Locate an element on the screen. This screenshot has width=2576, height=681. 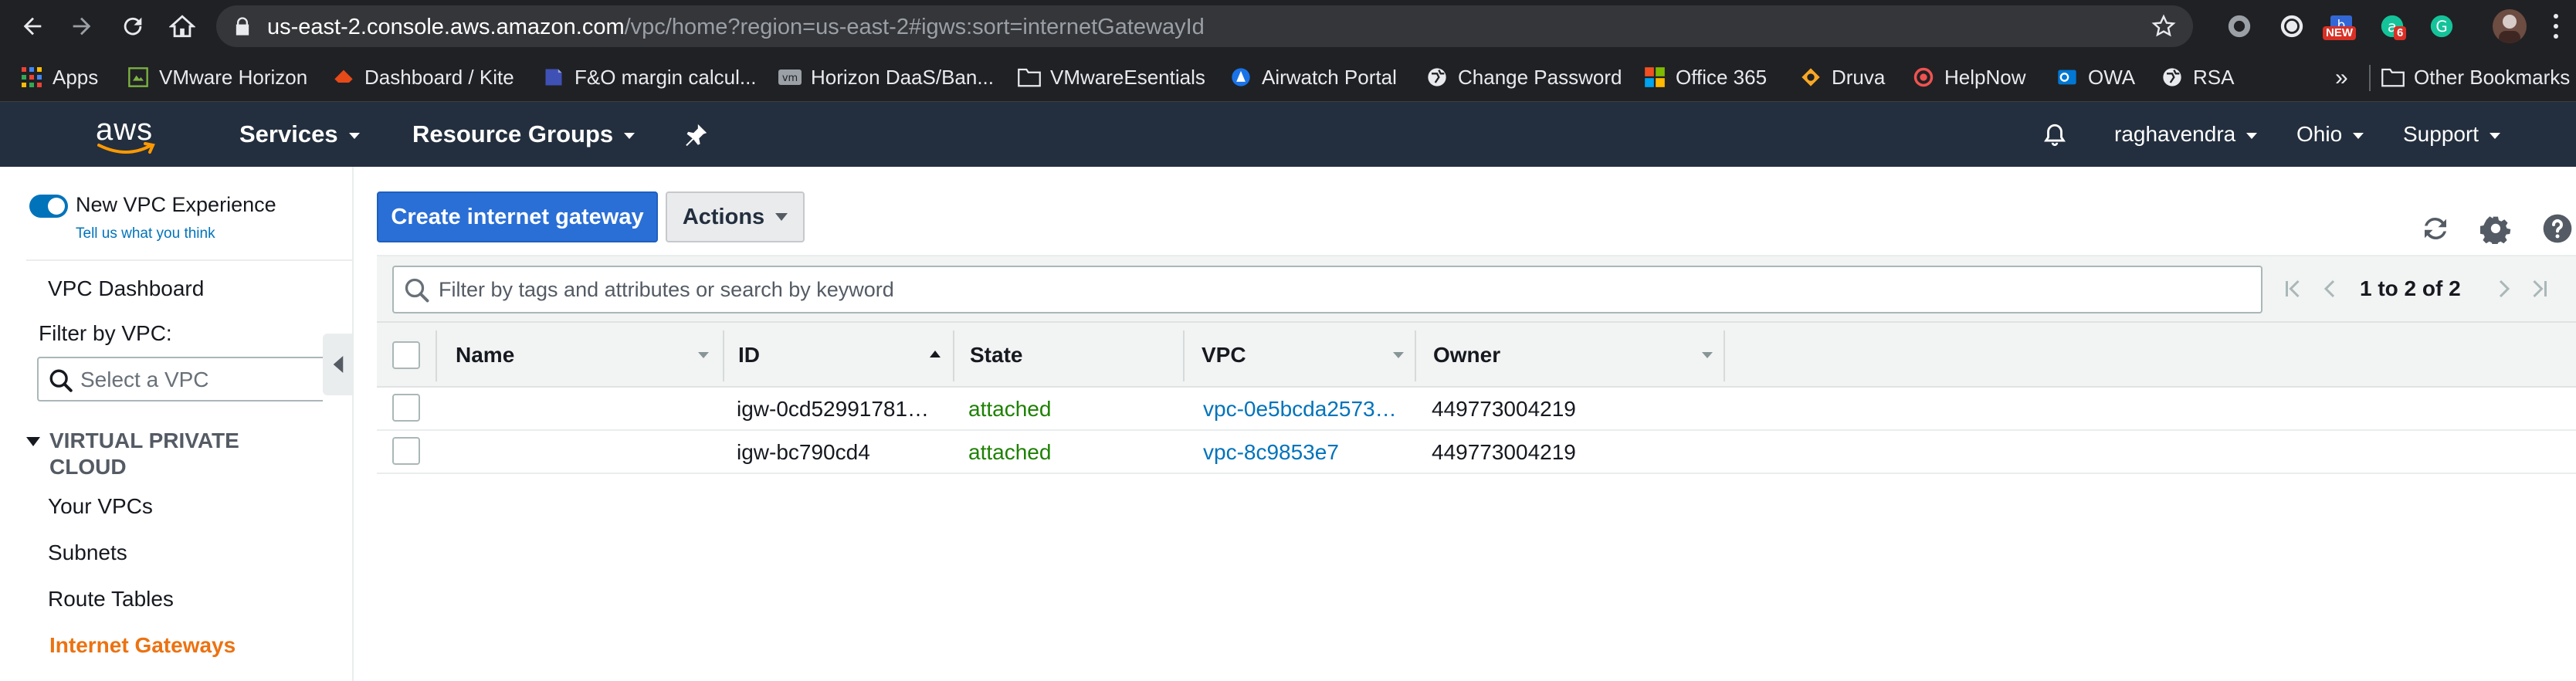
refresh-icon is located at coordinates (2435, 229).